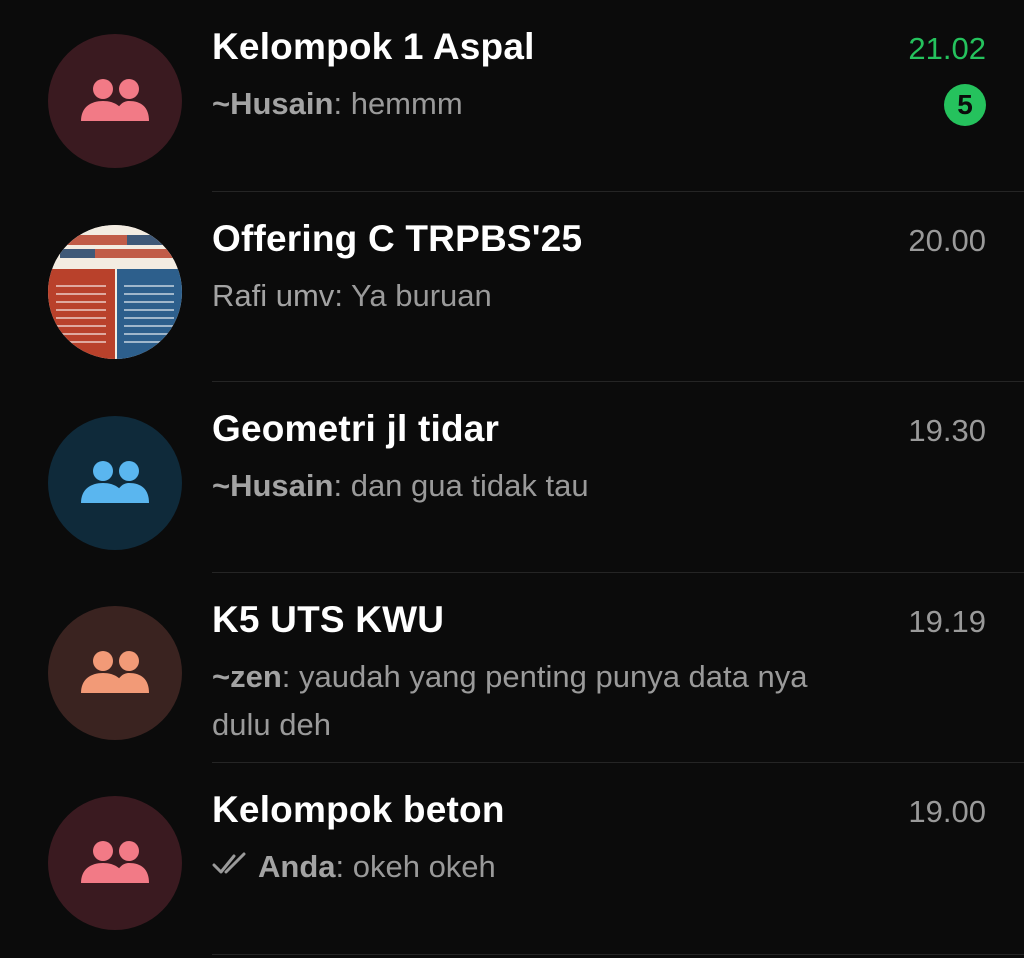 The image size is (1024, 958). I want to click on chat-time: 19.19, so click(947, 621).